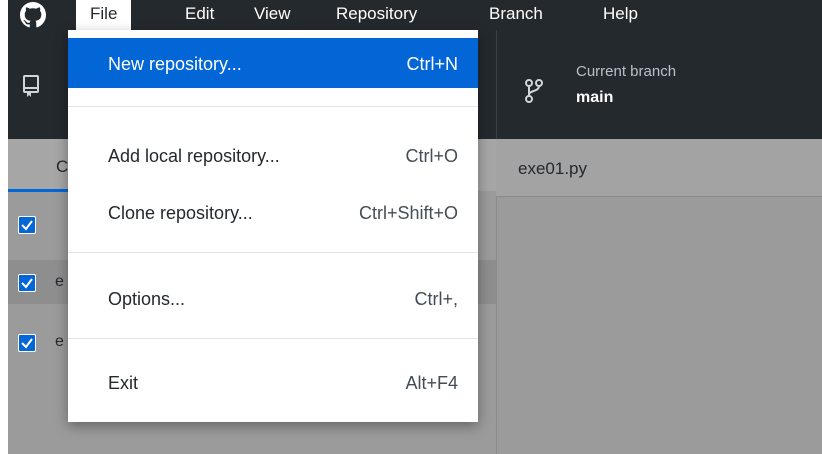 Image resolution: width=822 pixels, height=454 pixels. What do you see at coordinates (431, 383) in the screenshot?
I see `menu-item-shortcut: Alt+F4` at bounding box center [431, 383].